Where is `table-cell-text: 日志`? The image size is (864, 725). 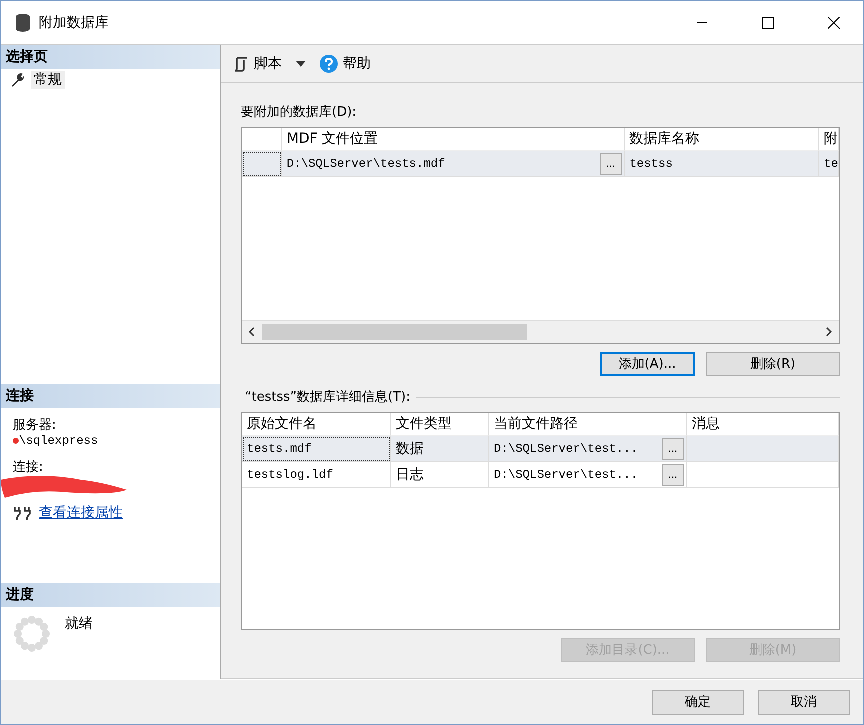 table-cell-text: 日志 is located at coordinates (410, 475).